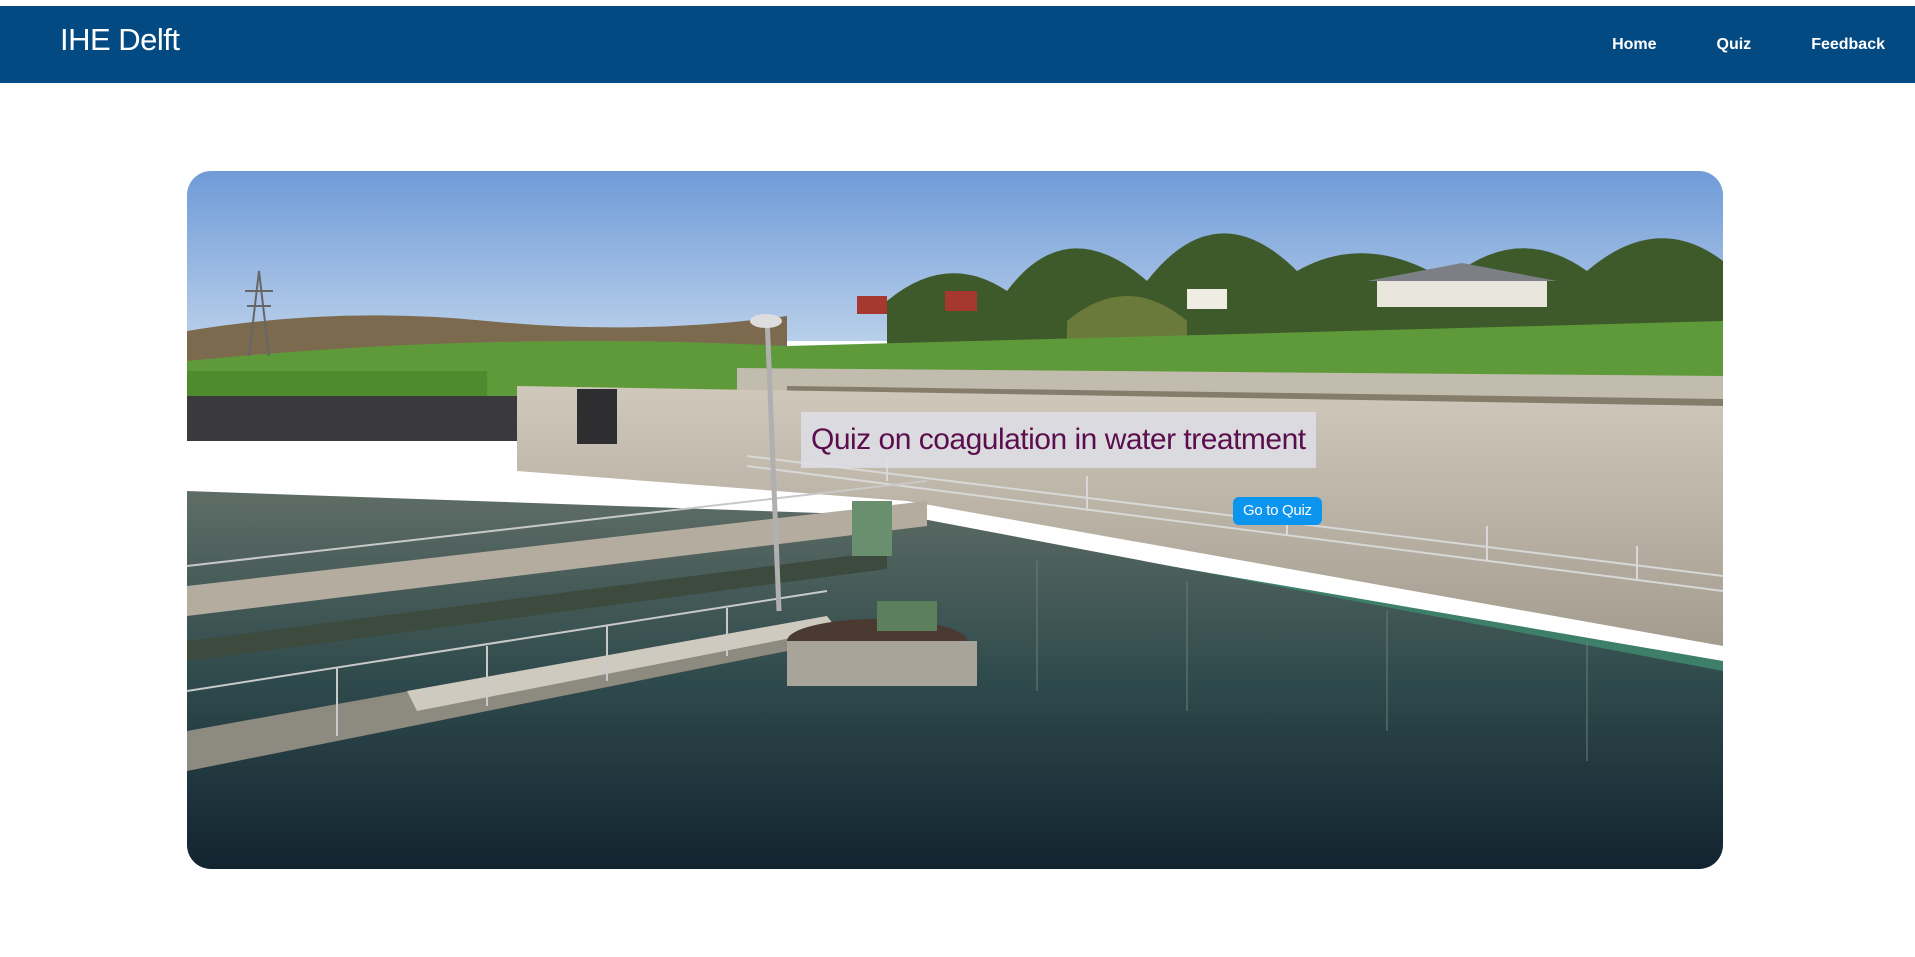 The image size is (1915, 957). What do you see at coordinates (1848, 45) in the screenshot?
I see `nav-feedback-link: Feedback` at bounding box center [1848, 45].